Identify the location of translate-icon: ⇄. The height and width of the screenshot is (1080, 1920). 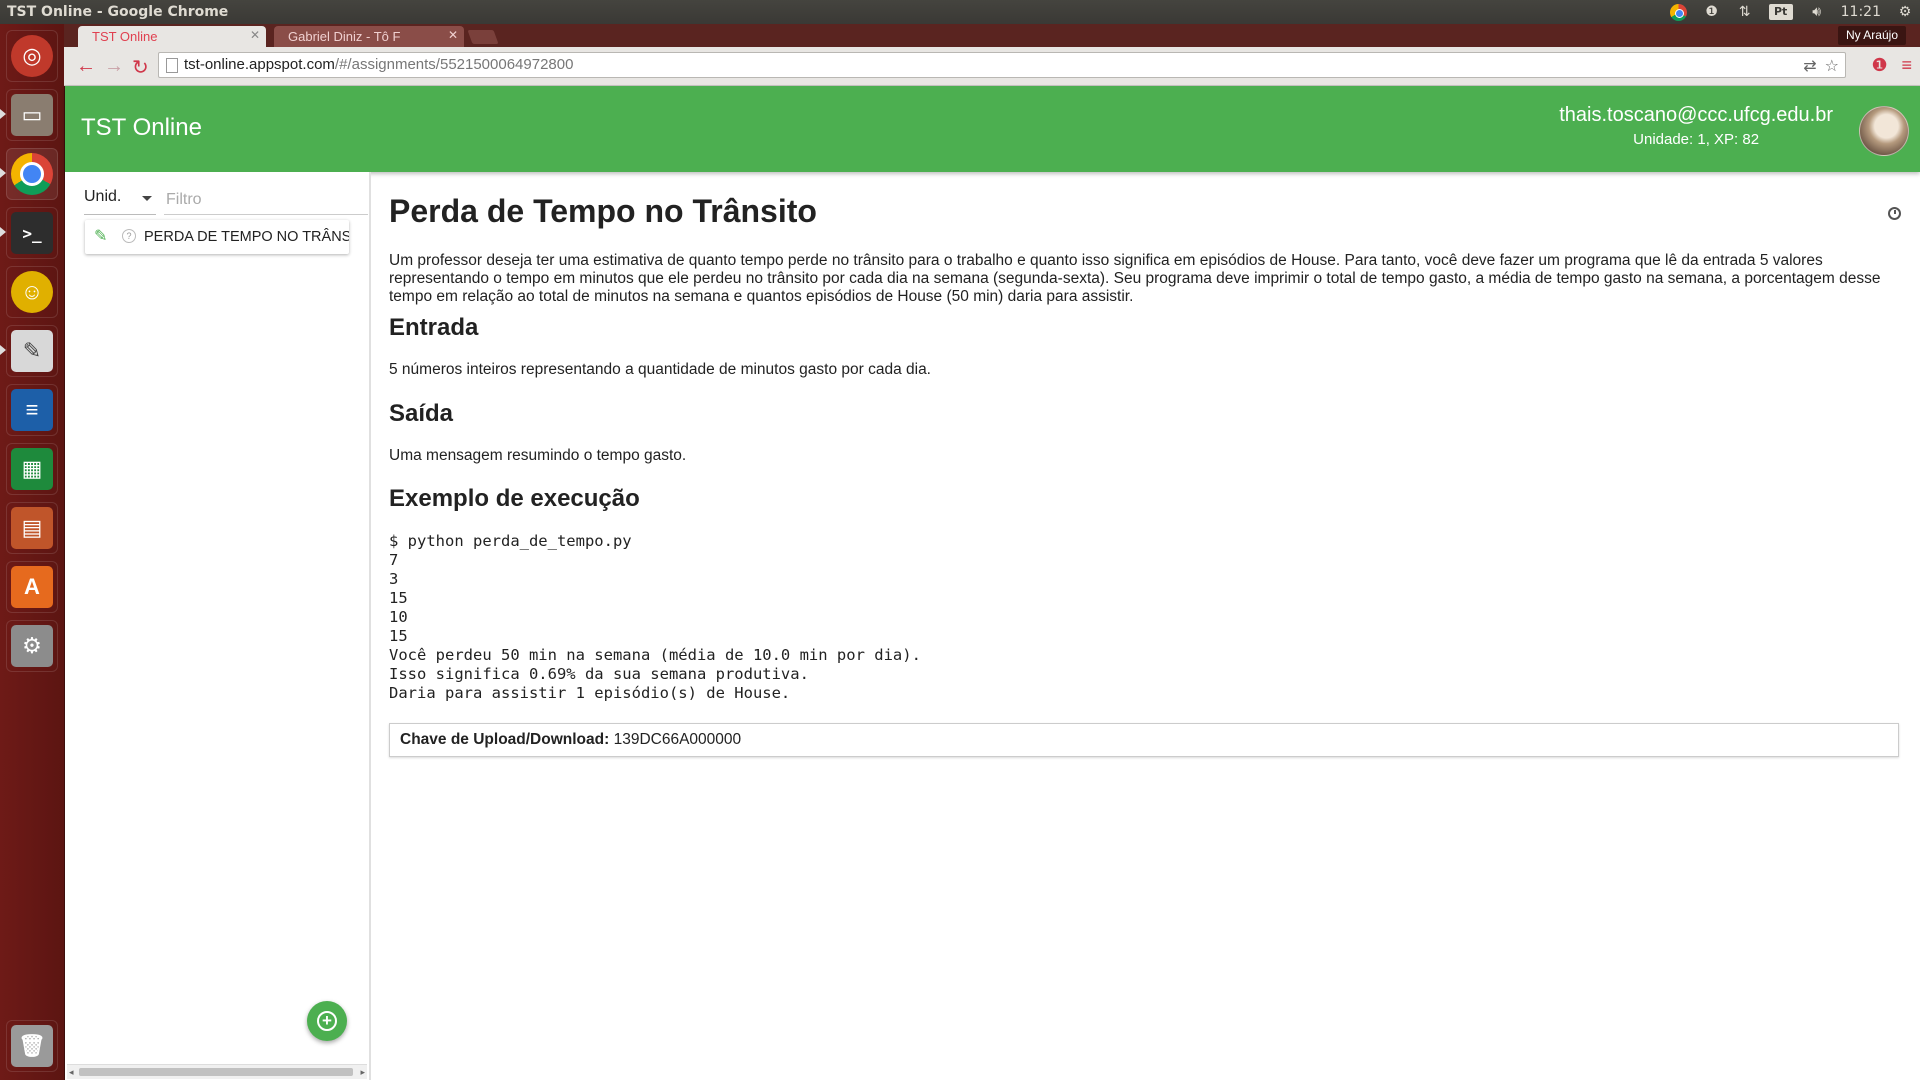
(1809, 67).